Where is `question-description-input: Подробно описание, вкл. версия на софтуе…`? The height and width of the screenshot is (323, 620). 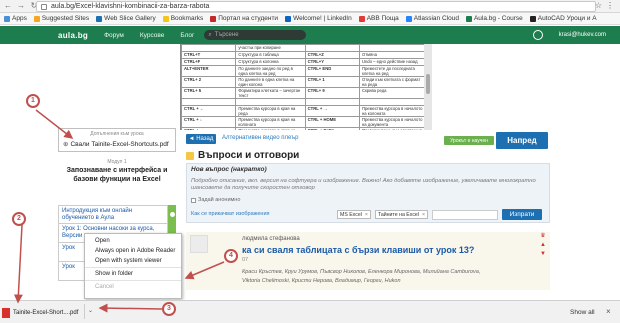
question-description-input: Подробно описание, вкл. версия на софтуе… is located at coordinates (366, 185).